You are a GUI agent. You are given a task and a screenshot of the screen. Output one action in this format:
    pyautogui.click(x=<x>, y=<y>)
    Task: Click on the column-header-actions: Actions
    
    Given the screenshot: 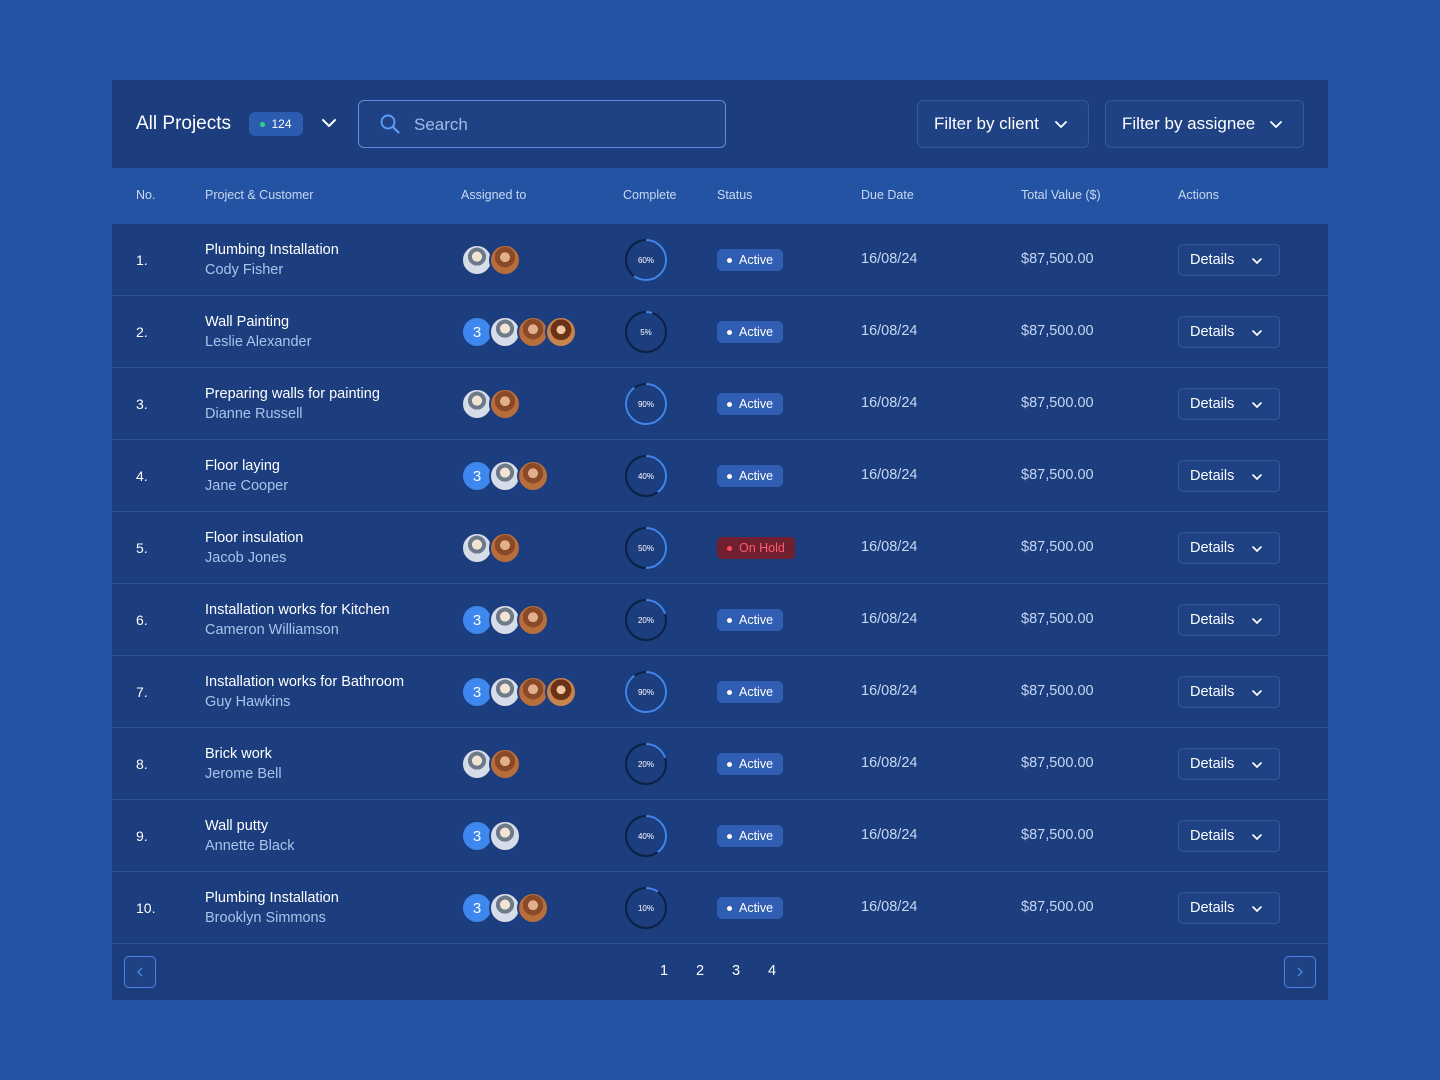 What is the action you would take?
    pyautogui.click(x=1198, y=195)
    